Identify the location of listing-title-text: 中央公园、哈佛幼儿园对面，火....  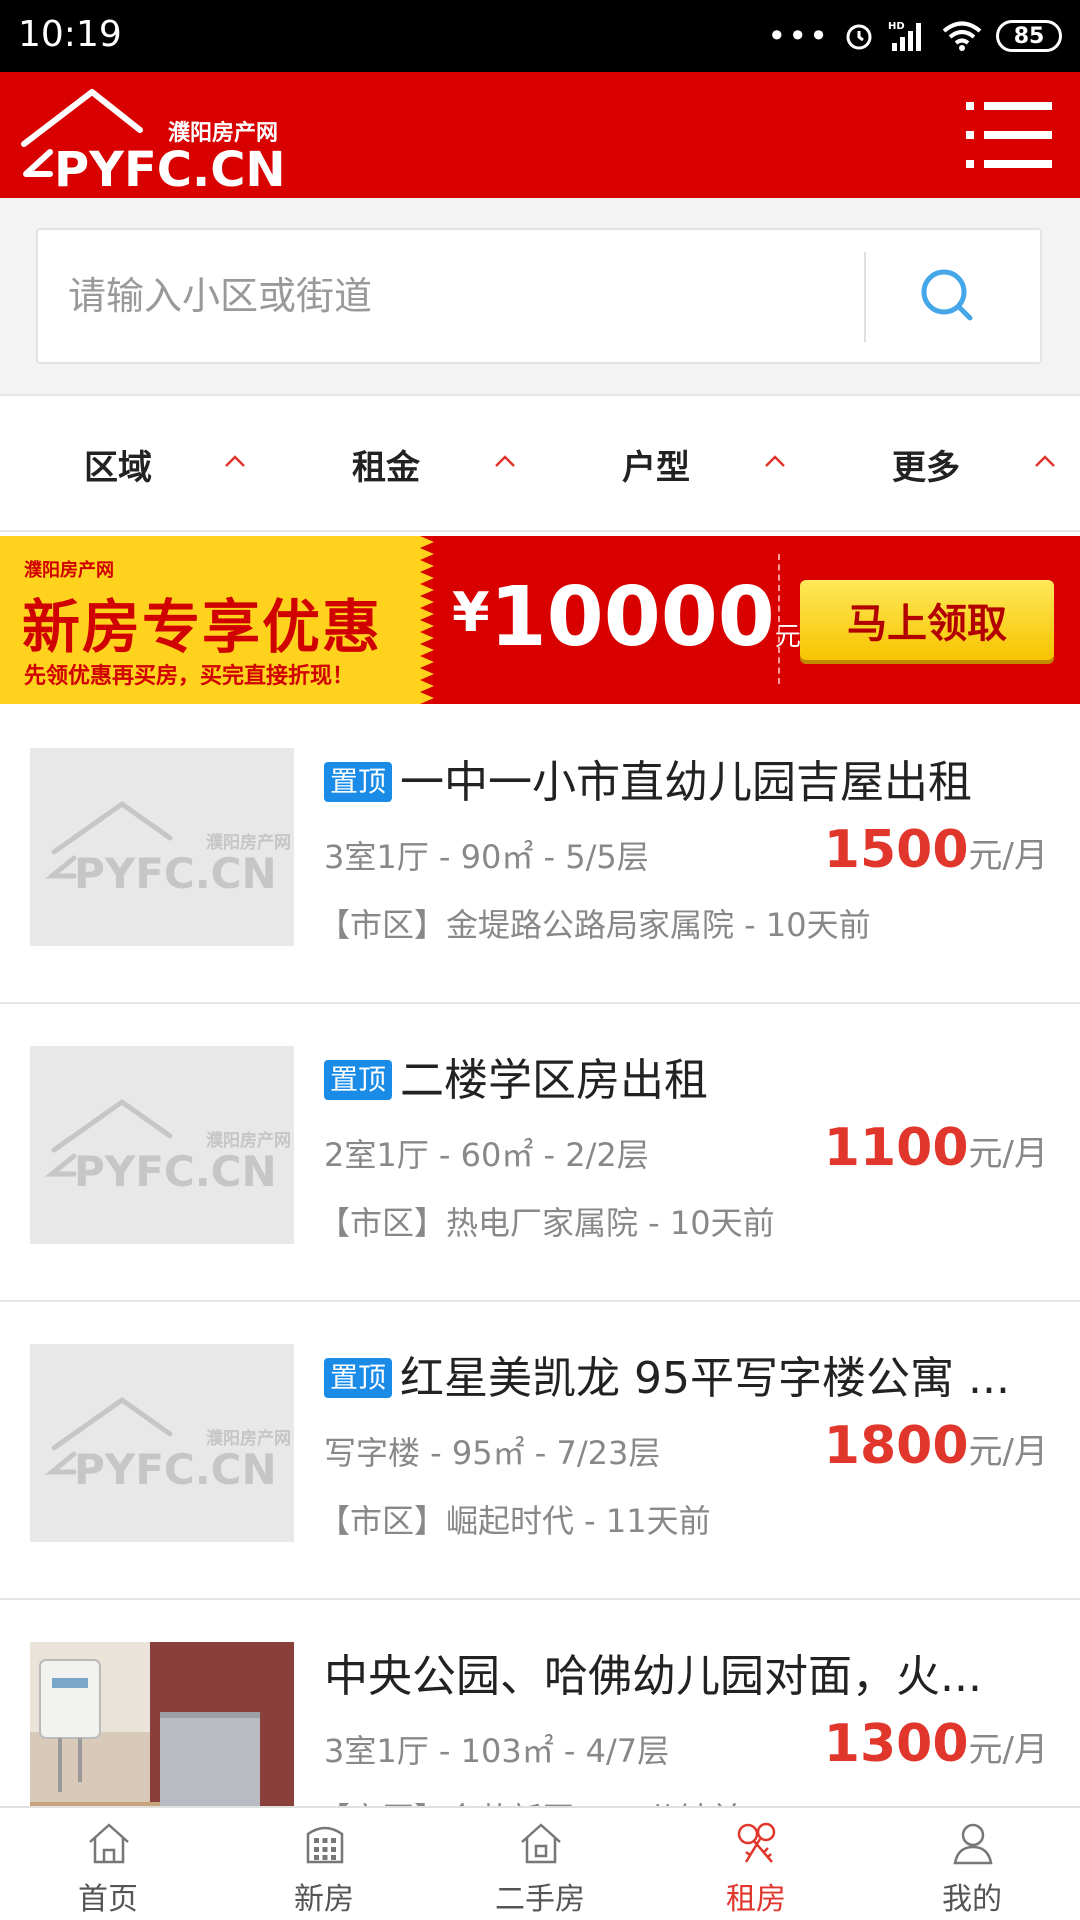
(653, 1676).